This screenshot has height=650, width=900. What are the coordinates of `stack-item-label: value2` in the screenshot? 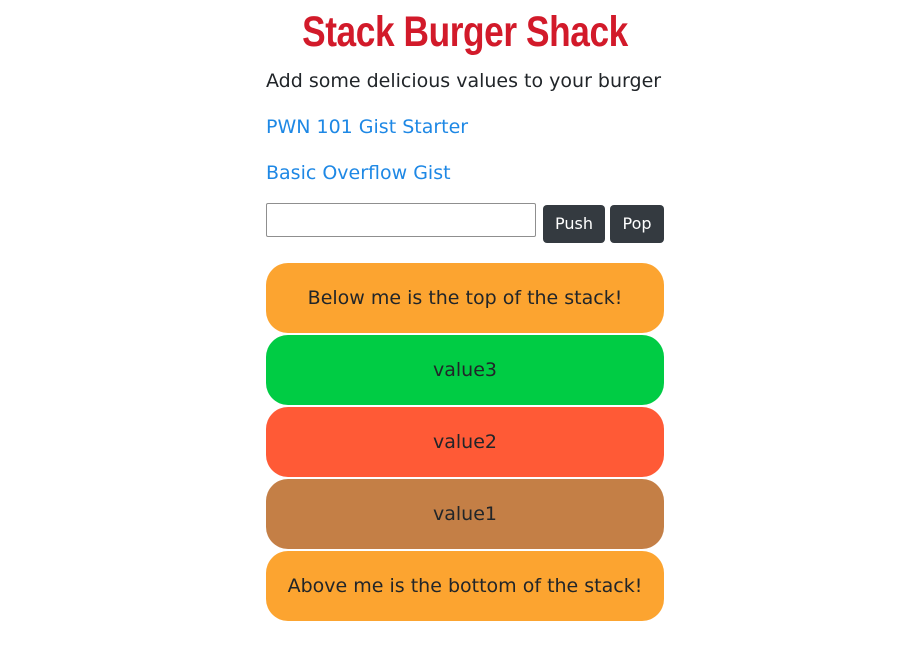 It's located at (465, 442).